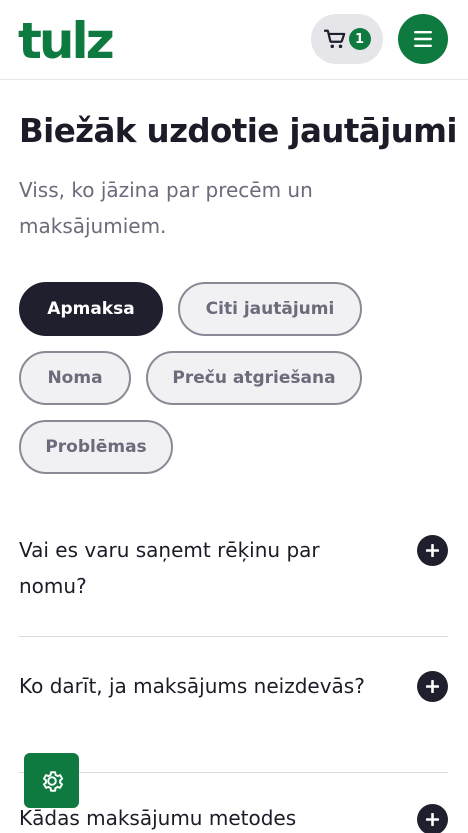 This screenshot has width=468, height=833. I want to click on cookie-settings-button, so click(51, 780).